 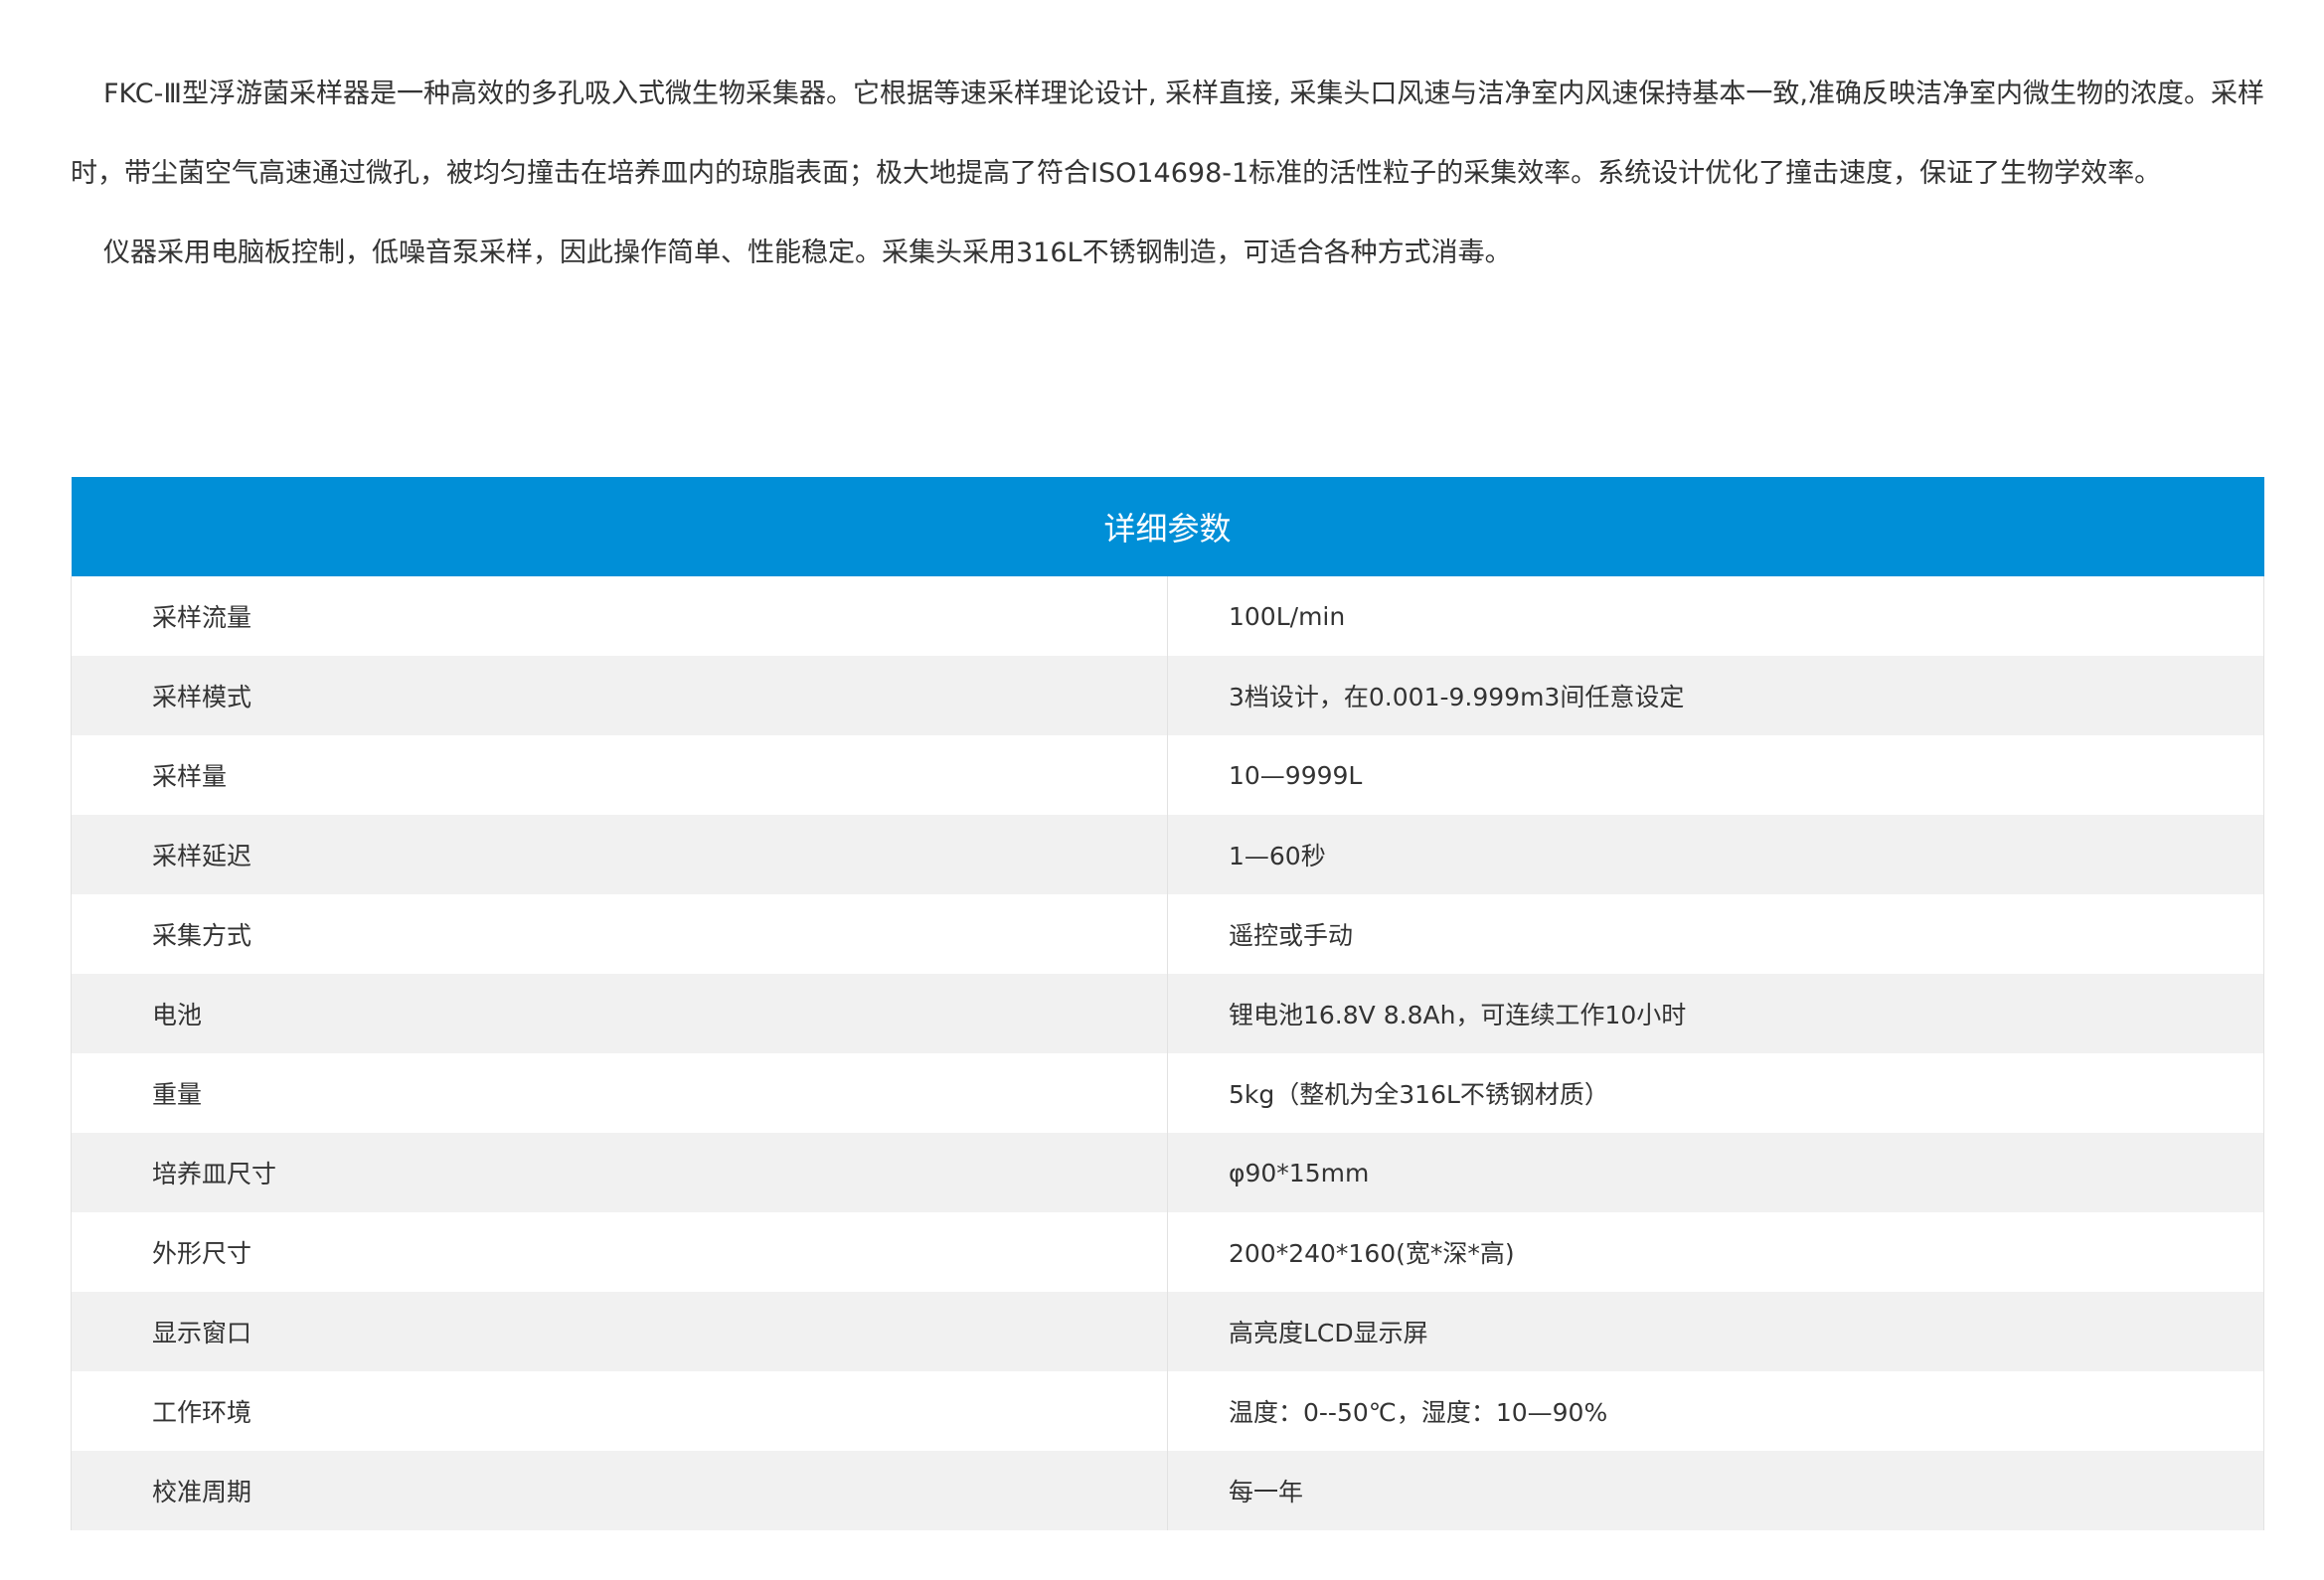 What do you see at coordinates (619, 1491) in the screenshot?
I see `param-label: 校准周期` at bounding box center [619, 1491].